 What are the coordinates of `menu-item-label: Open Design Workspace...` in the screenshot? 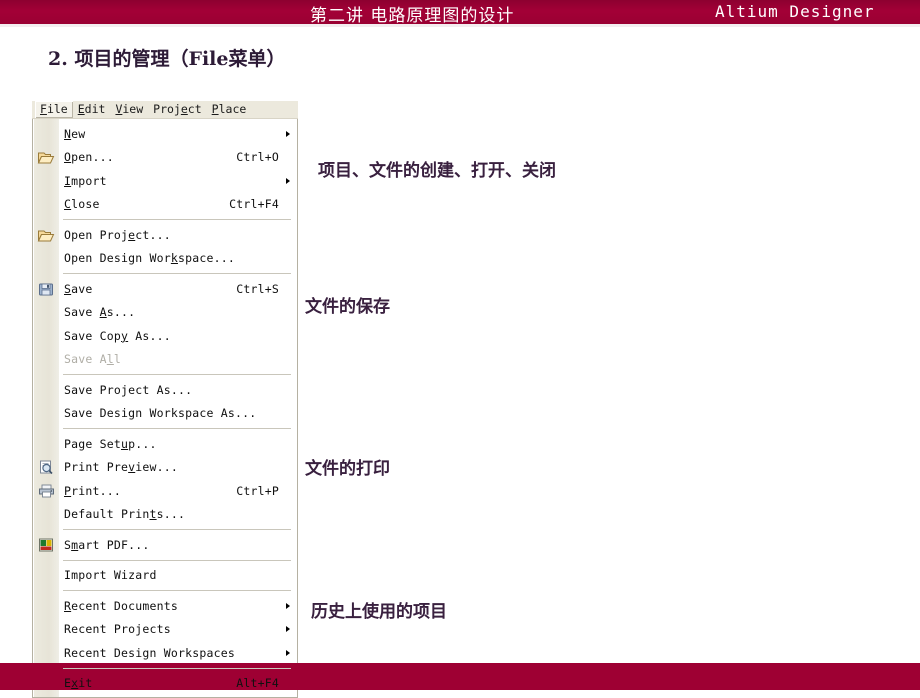 It's located at (149, 258).